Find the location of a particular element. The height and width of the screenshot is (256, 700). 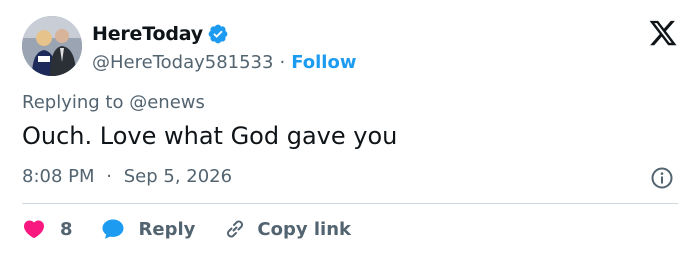

user-handle: @HereToday581533 is located at coordinates (182, 62).